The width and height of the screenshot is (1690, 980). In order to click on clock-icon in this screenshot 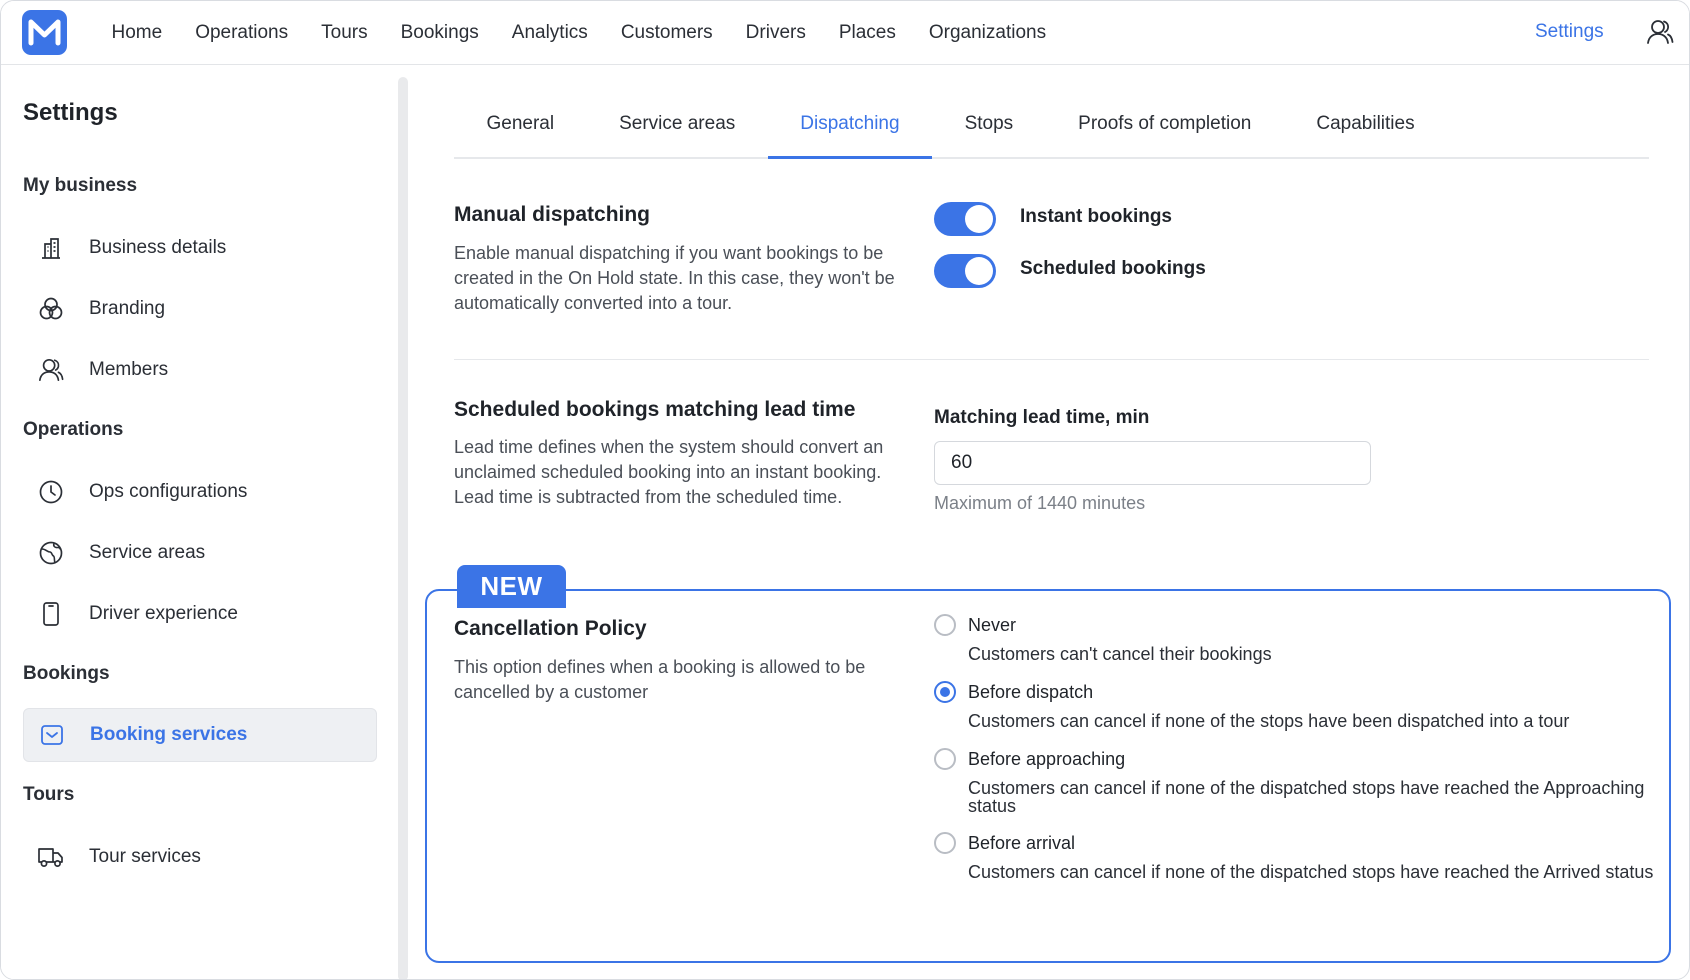, I will do `click(51, 492)`.